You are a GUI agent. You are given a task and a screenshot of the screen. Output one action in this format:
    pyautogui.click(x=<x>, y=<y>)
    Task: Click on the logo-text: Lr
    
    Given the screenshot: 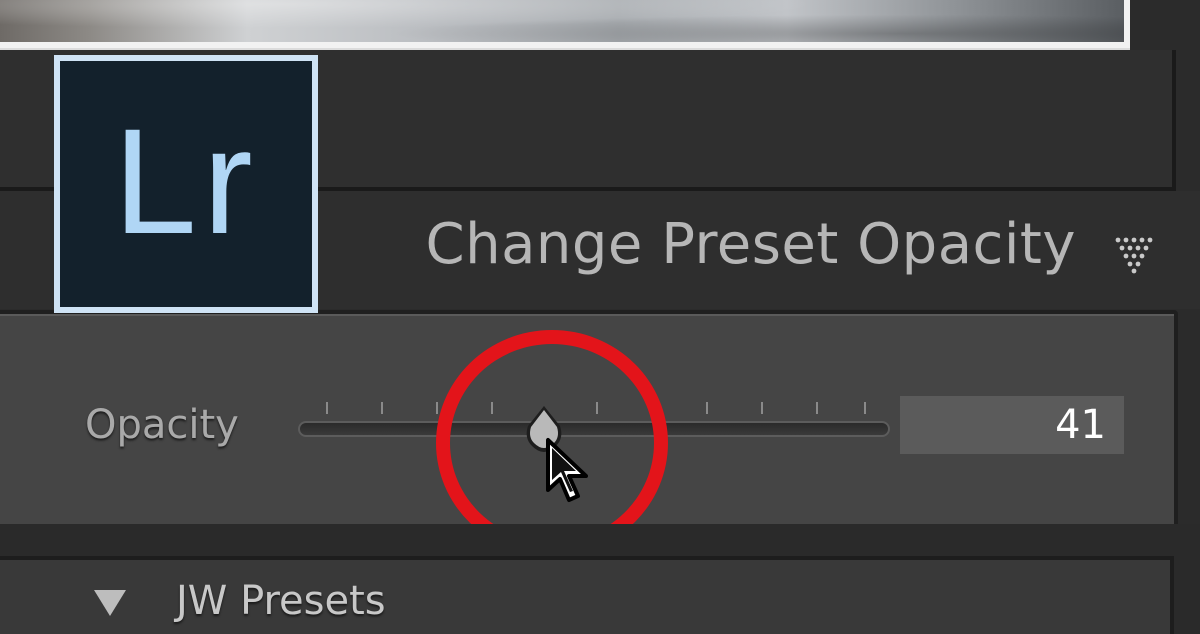 What is the action you would take?
    pyautogui.click(x=186, y=181)
    